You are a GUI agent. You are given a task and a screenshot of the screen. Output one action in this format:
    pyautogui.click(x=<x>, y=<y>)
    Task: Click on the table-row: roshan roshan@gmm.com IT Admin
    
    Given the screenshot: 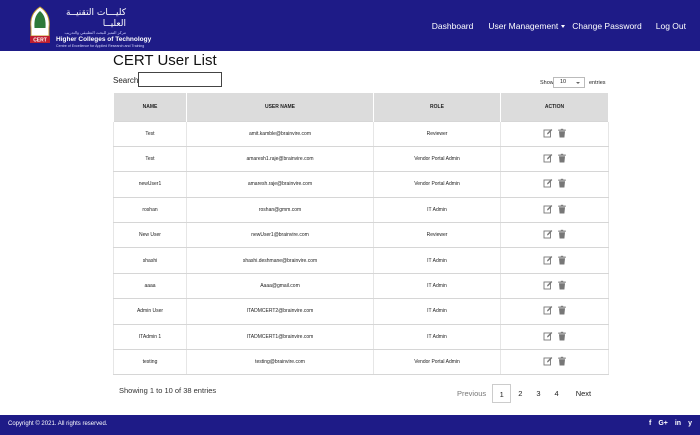 What is the action you would take?
    pyautogui.click(x=361, y=210)
    